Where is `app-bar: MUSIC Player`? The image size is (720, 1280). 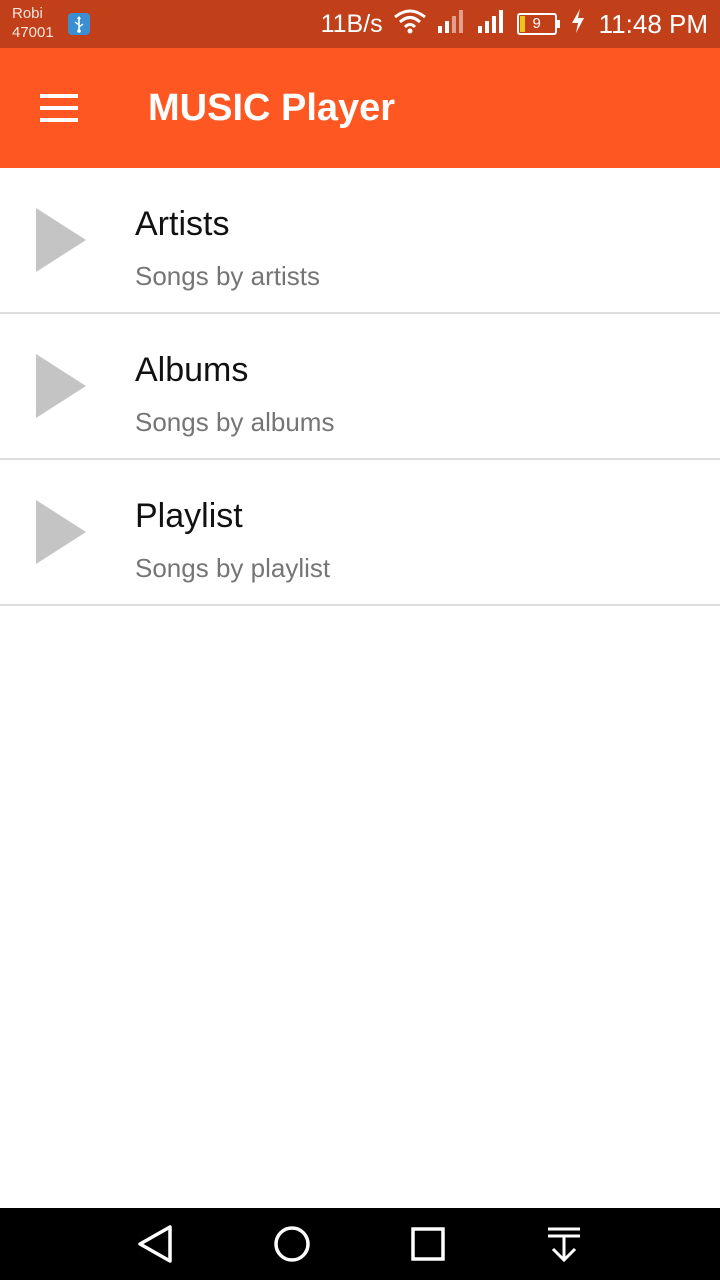
app-bar: MUSIC Player is located at coordinates (360, 108).